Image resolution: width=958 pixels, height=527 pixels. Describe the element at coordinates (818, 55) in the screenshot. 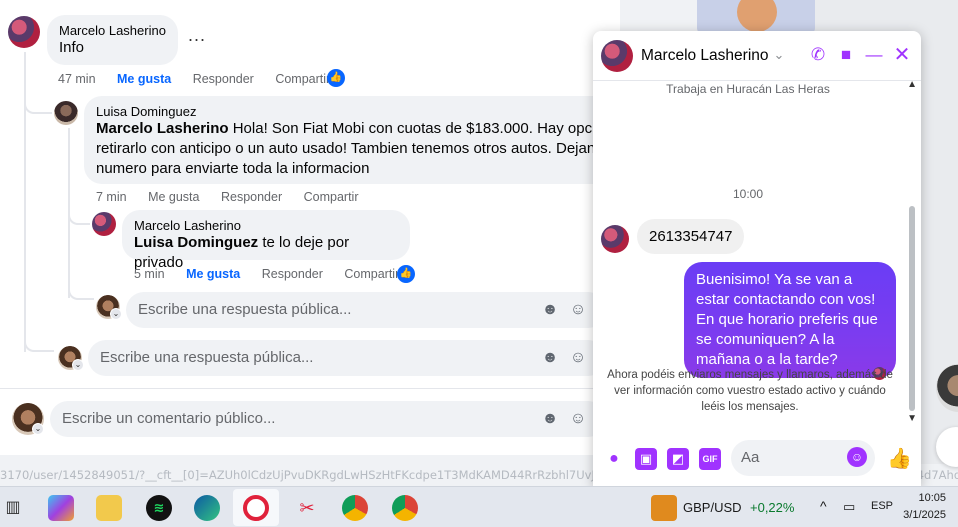

I see `phone-icon: ✆` at that location.